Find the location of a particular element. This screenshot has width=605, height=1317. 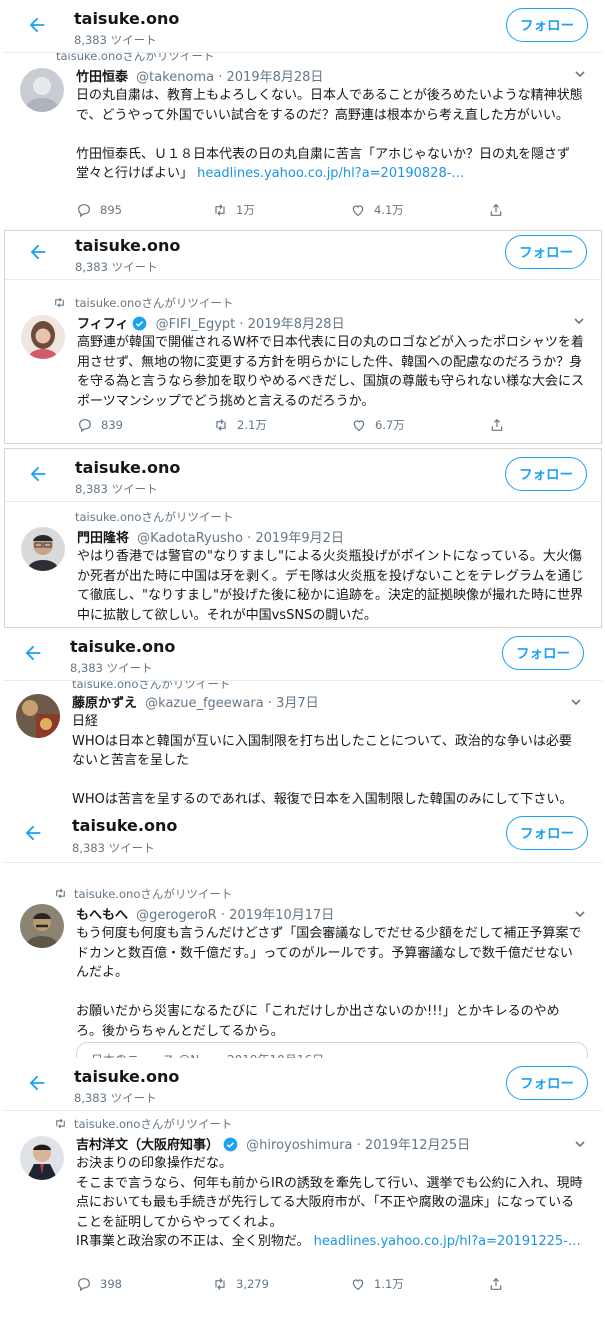

tweet-date: · 2019年9月2日 is located at coordinates (295, 538).